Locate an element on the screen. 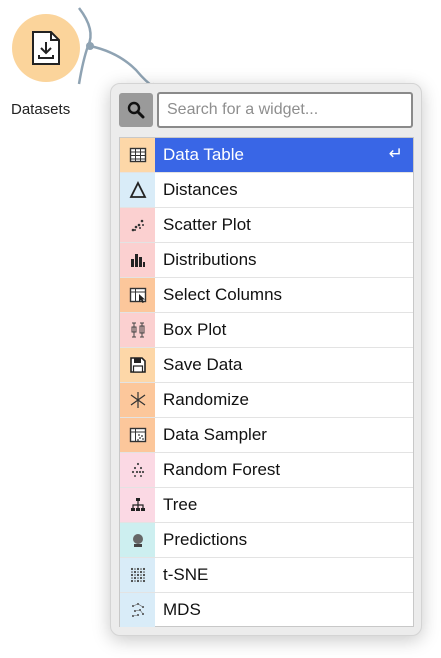  widget-item-label: Save Data is located at coordinates (203, 364).